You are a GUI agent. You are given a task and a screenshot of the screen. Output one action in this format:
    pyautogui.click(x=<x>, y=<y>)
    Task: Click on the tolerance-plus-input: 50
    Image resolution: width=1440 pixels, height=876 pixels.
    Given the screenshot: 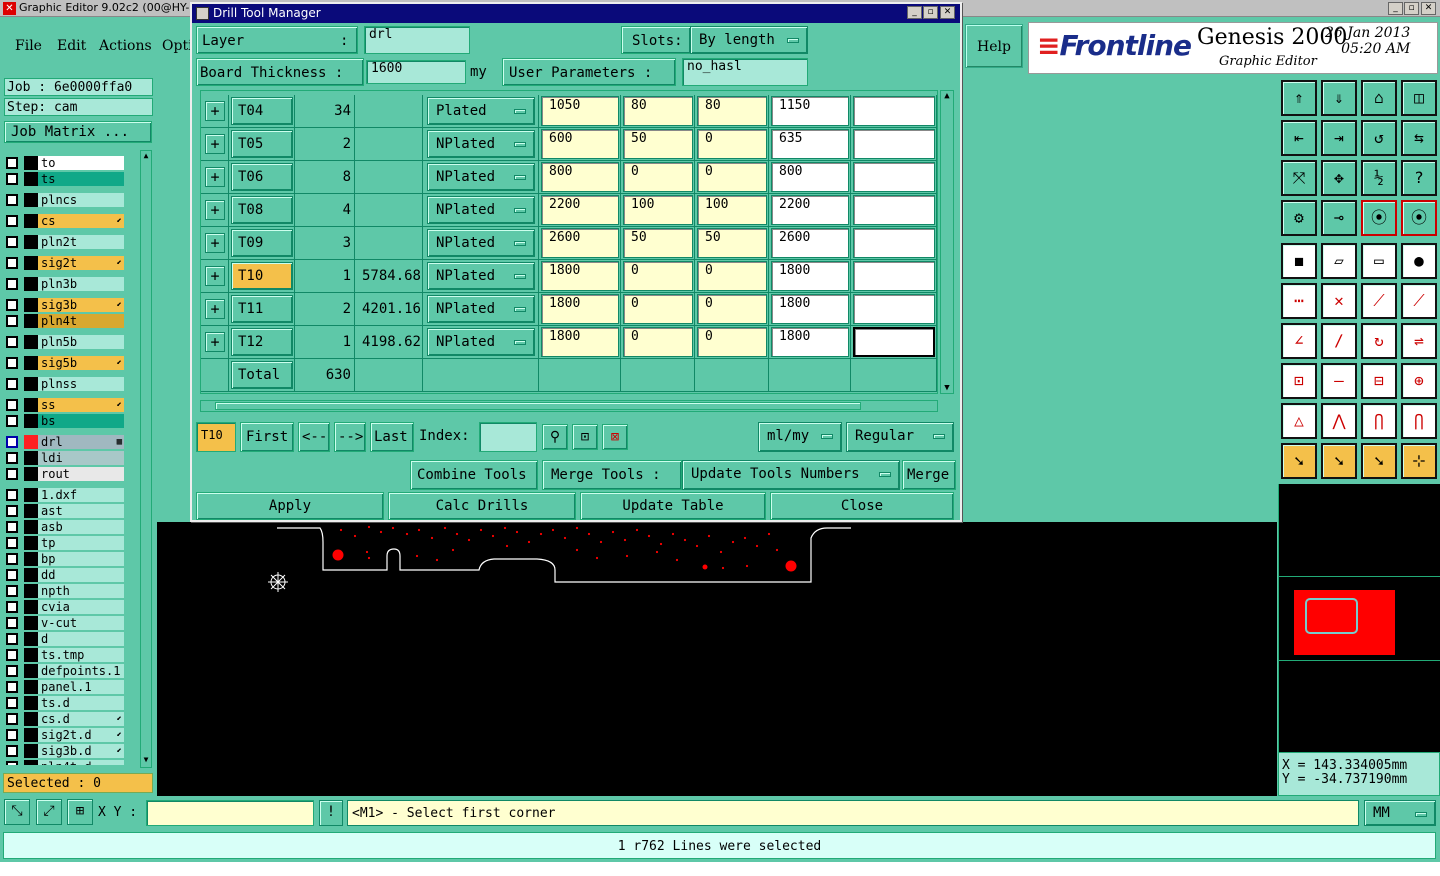 What is the action you would take?
    pyautogui.click(x=658, y=144)
    